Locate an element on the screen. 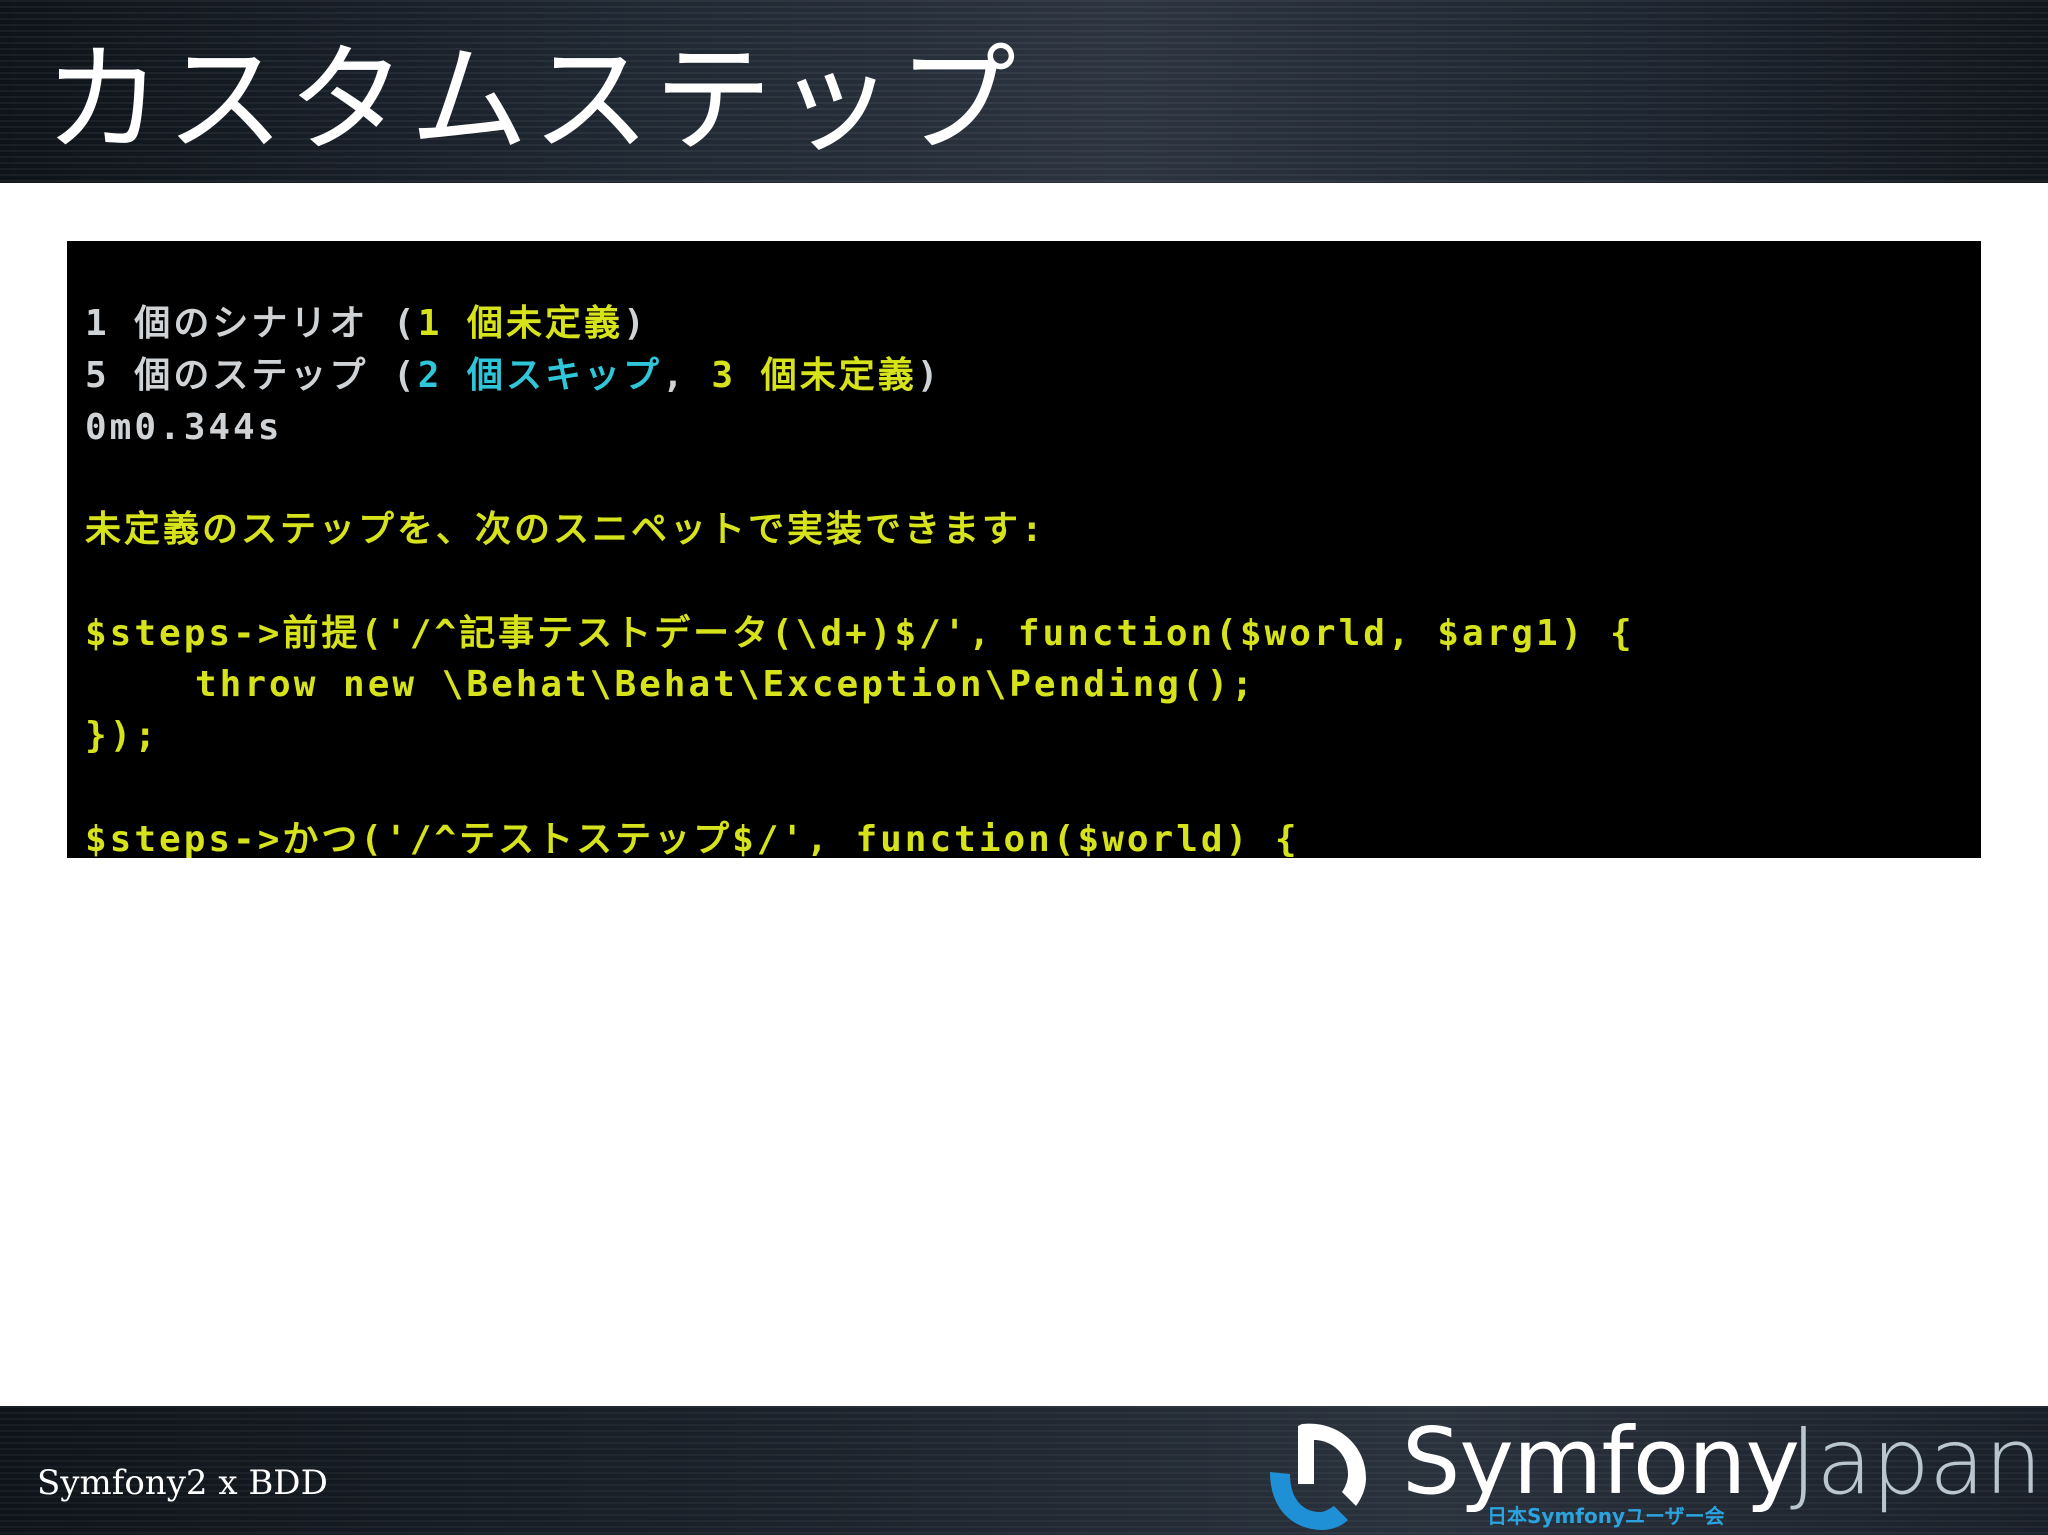 The width and height of the screenshot is (2048, 1535). terminal-text: , is located at coordinates (687, 375).